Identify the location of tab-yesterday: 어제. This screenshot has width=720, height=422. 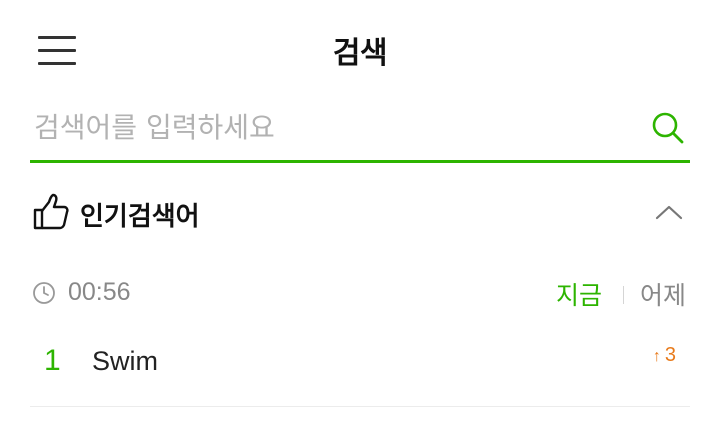
(663, 294).